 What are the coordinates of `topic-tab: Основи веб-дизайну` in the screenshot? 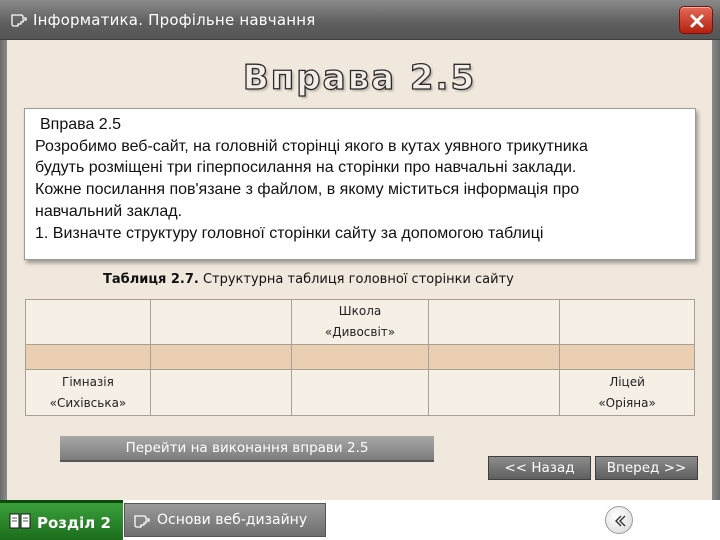 It's located at (225, 520).